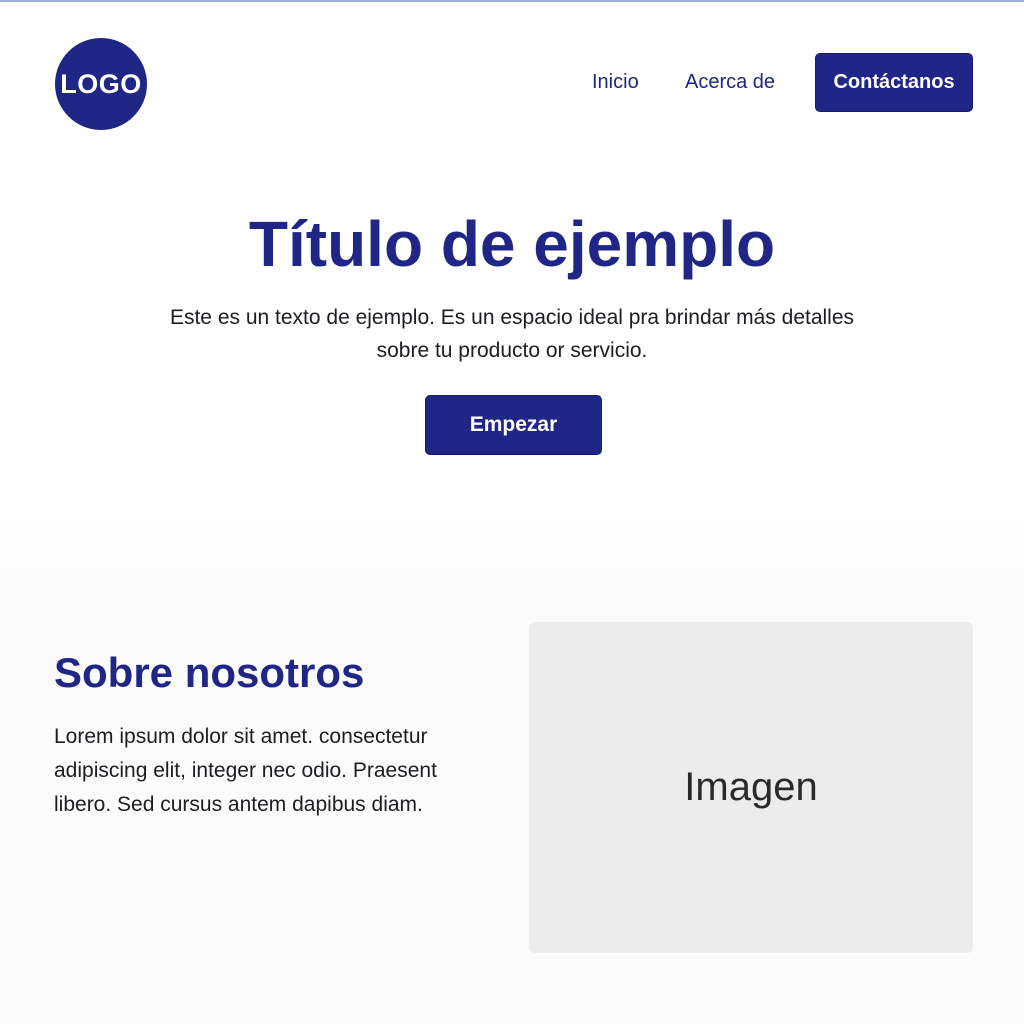 The image size is (1024, 1024). What do you see at coordinates (209, 672) in the screenshot?
I see `about-title: Sobre nosotros` at bounding box center [209, 672].